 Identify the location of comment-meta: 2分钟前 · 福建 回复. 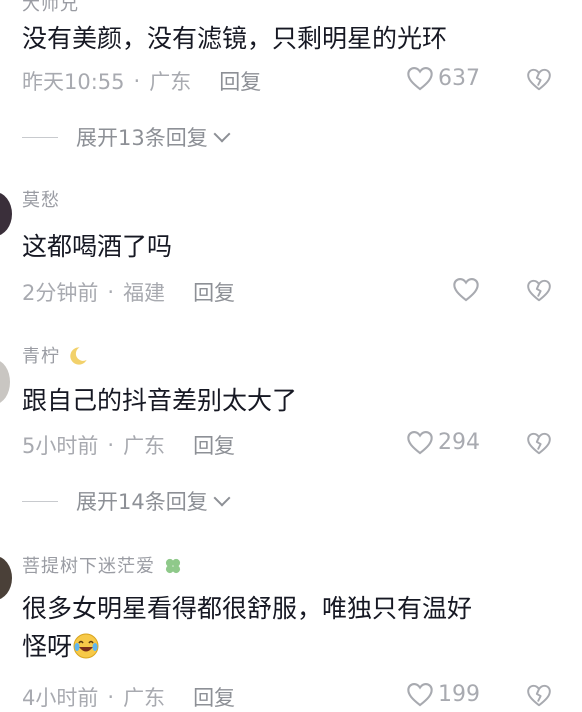
(128, 292).